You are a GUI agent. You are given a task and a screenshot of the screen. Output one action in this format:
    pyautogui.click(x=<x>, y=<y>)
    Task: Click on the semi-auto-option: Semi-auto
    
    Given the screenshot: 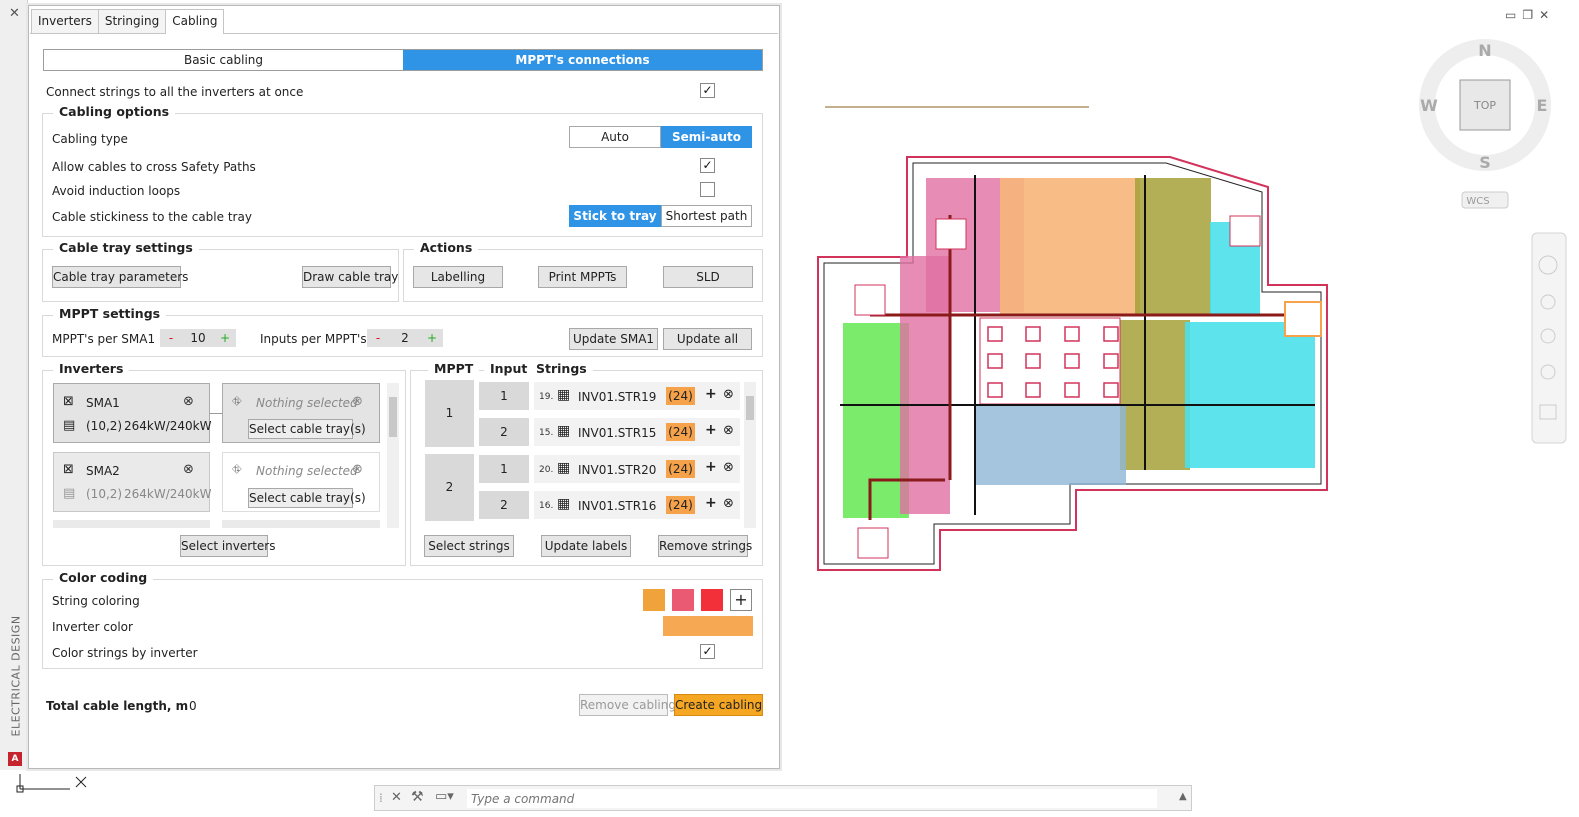 What is the action you would take?
    pyautogui.click(x=706, y=137)
    